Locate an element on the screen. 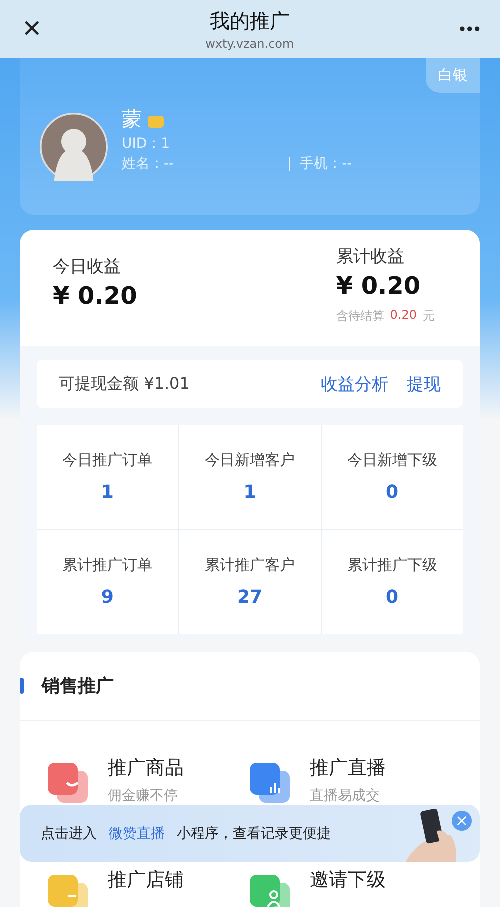  user-name: 蒙 is located at coordinates (132, 119).